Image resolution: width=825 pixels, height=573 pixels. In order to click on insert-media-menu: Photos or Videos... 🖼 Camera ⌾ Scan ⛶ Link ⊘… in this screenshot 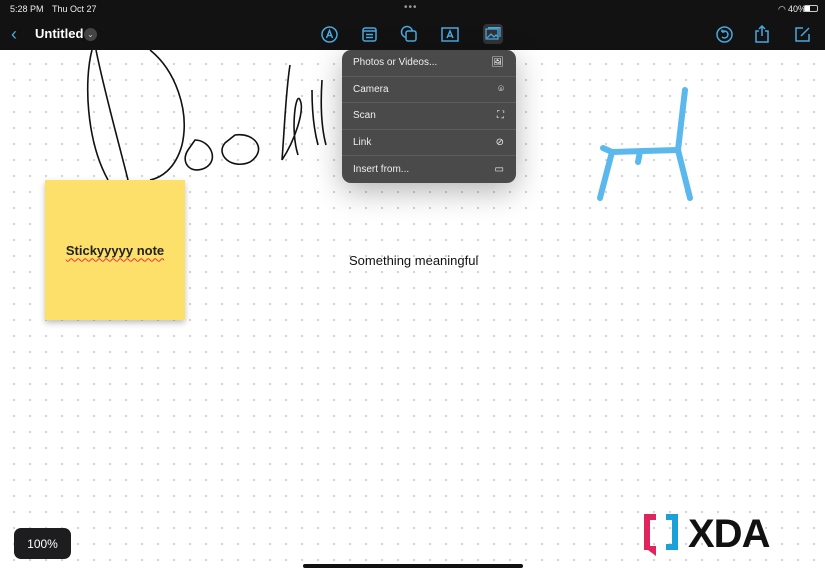, I will do `click(429, 116)`.